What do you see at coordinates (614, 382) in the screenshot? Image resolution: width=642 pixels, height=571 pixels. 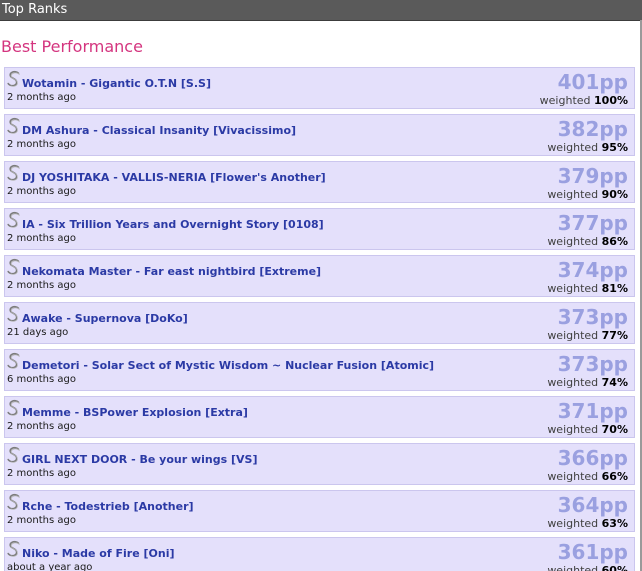 I see `weight-percent: 74%` at bounding box center [614, 382].